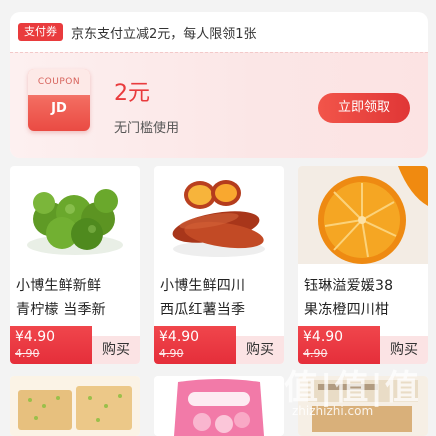  I want to click on claim-coupon-button: 立即领取, so click(364, 108).